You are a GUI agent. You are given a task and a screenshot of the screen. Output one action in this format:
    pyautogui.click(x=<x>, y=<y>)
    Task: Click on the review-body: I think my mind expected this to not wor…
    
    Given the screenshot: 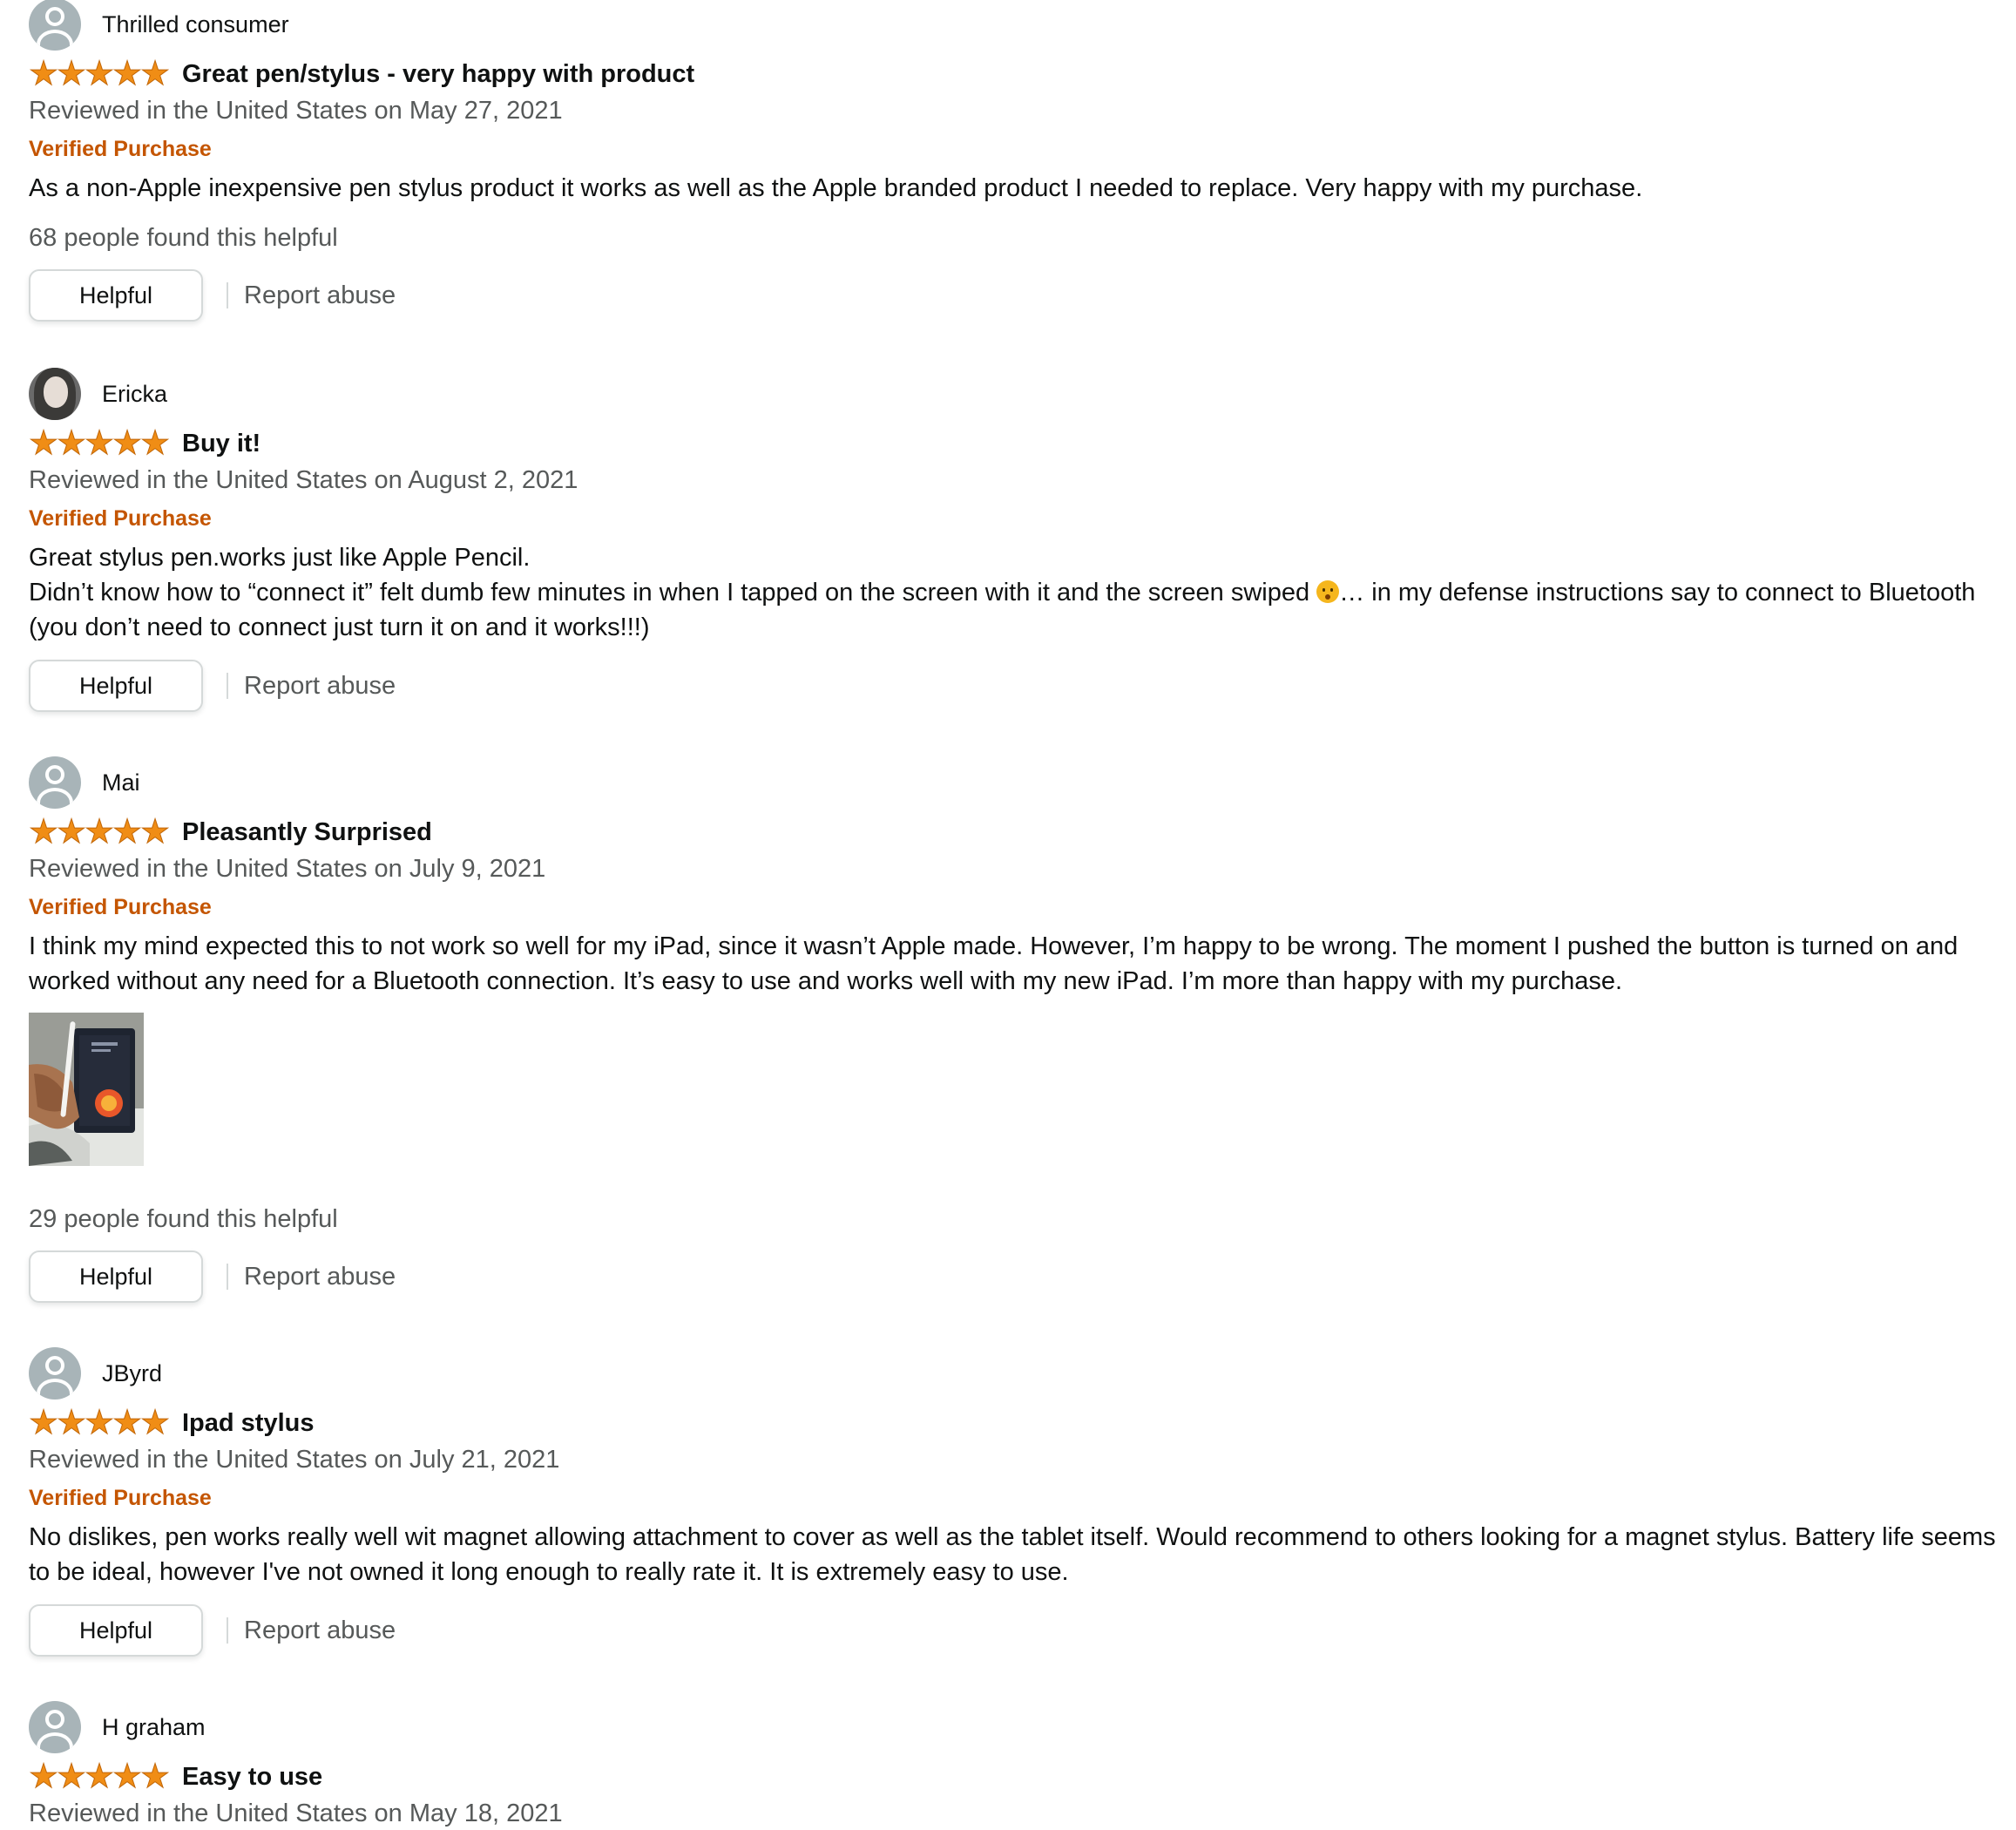 What is the action you would take?
    pyautogui.click(x=1013, y=964)
    